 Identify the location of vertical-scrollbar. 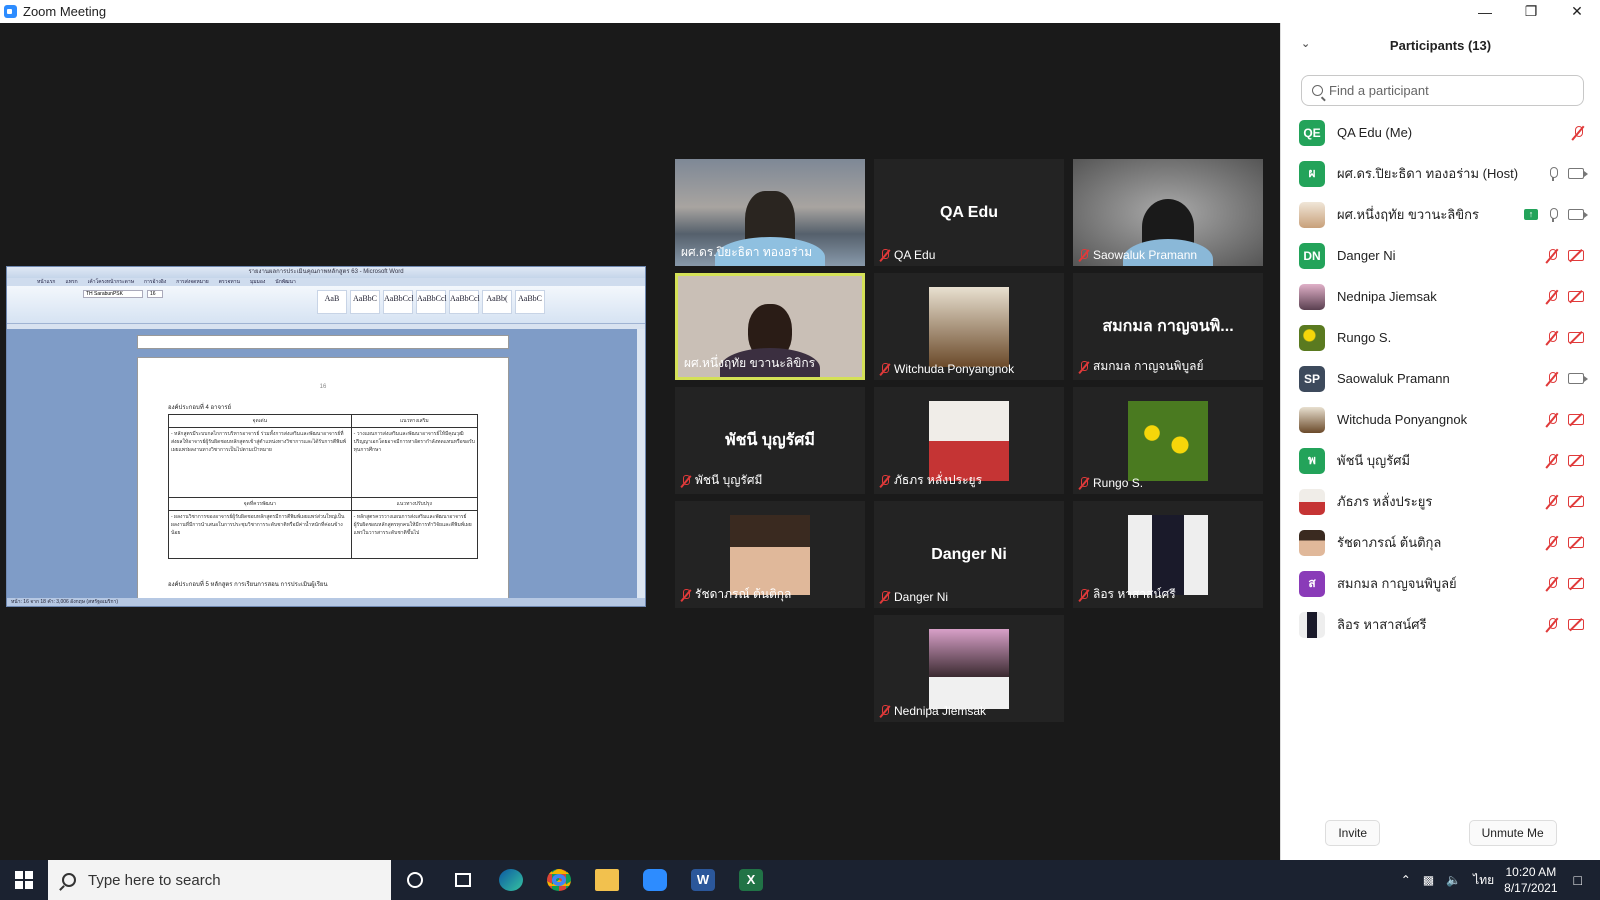
(641, 464).